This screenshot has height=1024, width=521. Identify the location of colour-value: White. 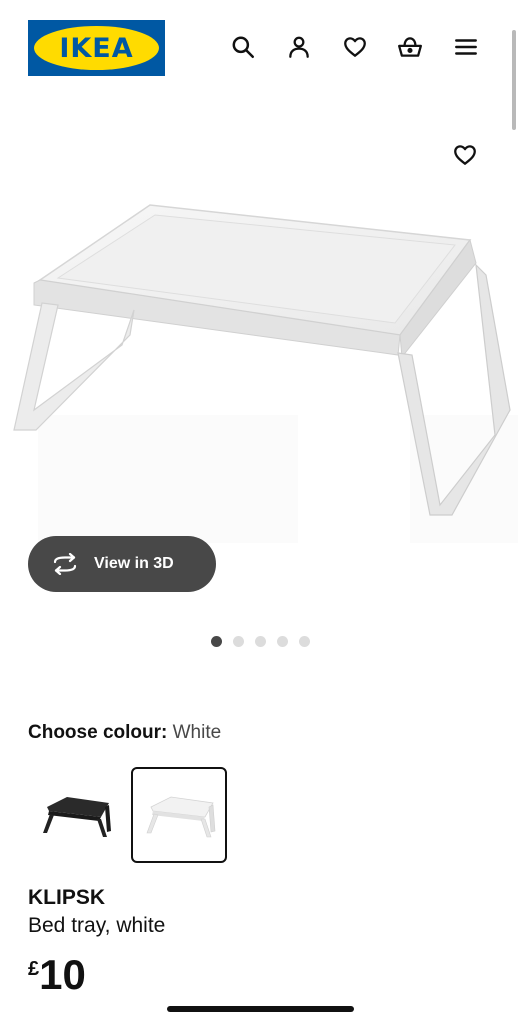
(197, 732).